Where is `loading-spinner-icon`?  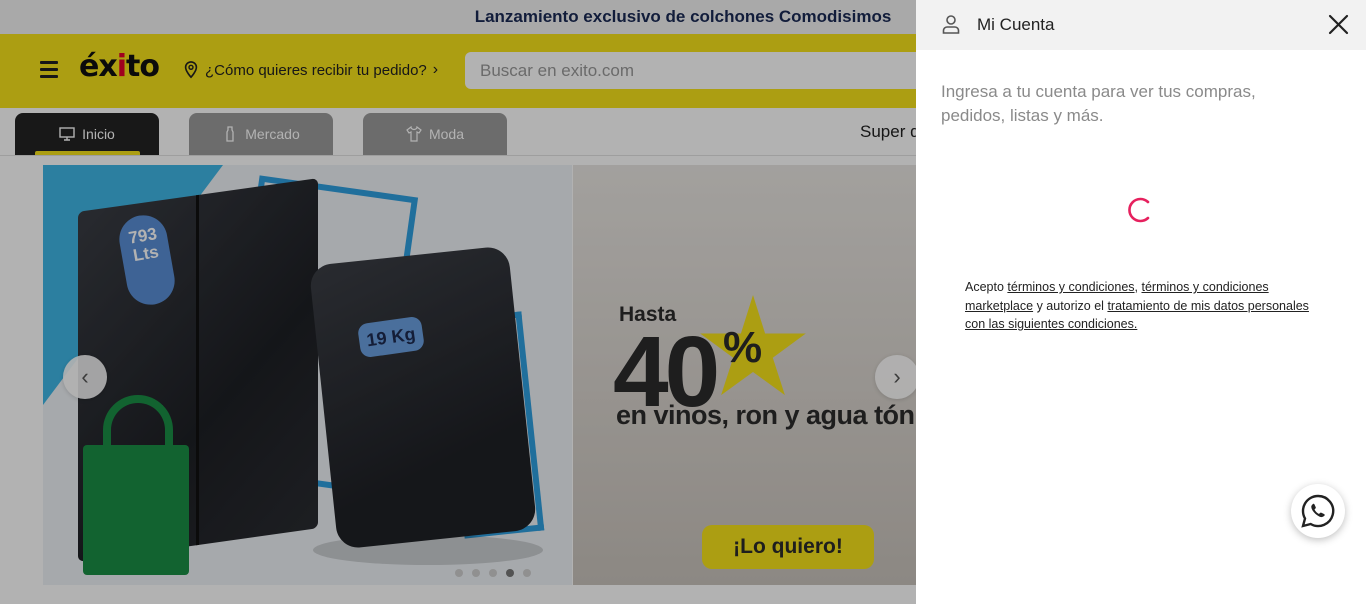
loading-spinner-icon is located at coordinates (1139, 210).